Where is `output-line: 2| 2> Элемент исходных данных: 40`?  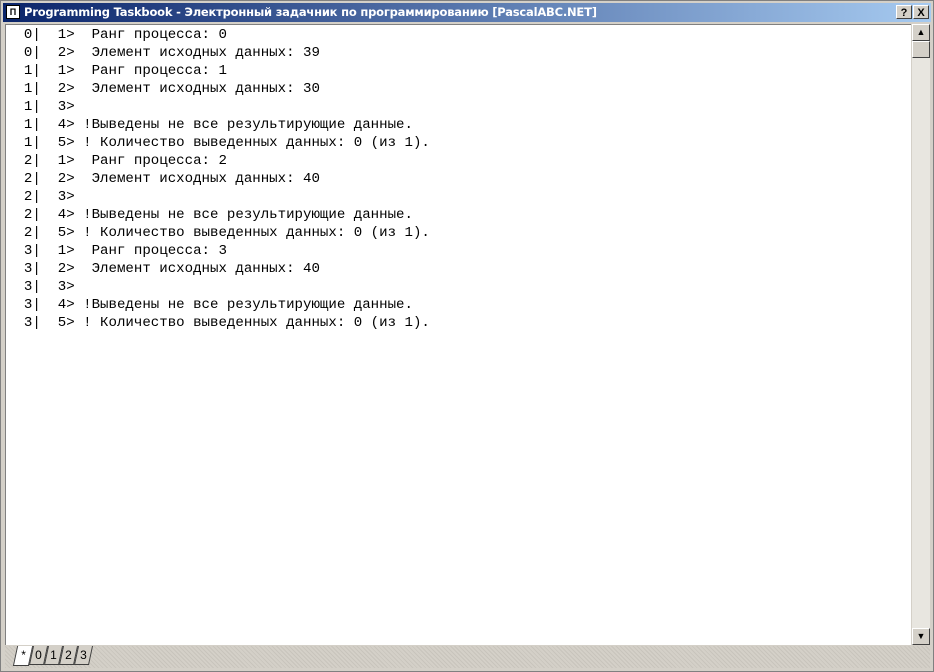
output-line: 2| 2> Элемент исходных данных: 40 is located at coordinates (163, 179).